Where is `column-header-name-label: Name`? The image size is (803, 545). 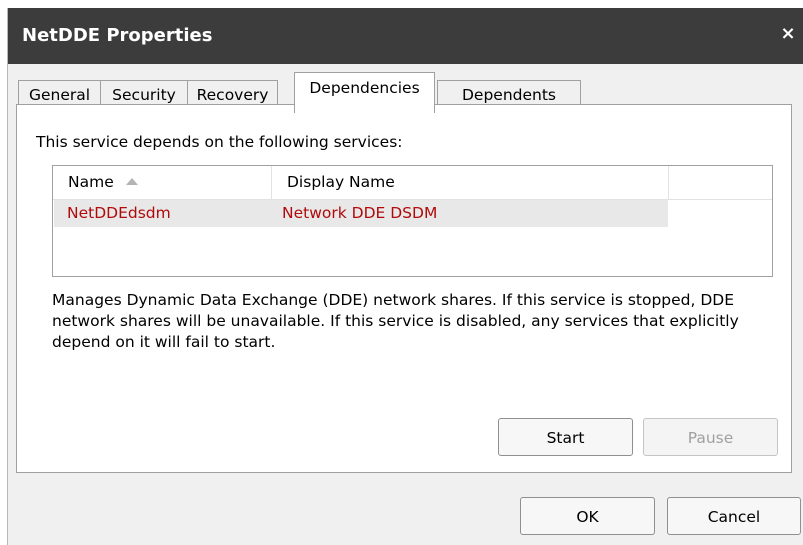 column-header-name-label: Name is located at coordinates (91, 182).